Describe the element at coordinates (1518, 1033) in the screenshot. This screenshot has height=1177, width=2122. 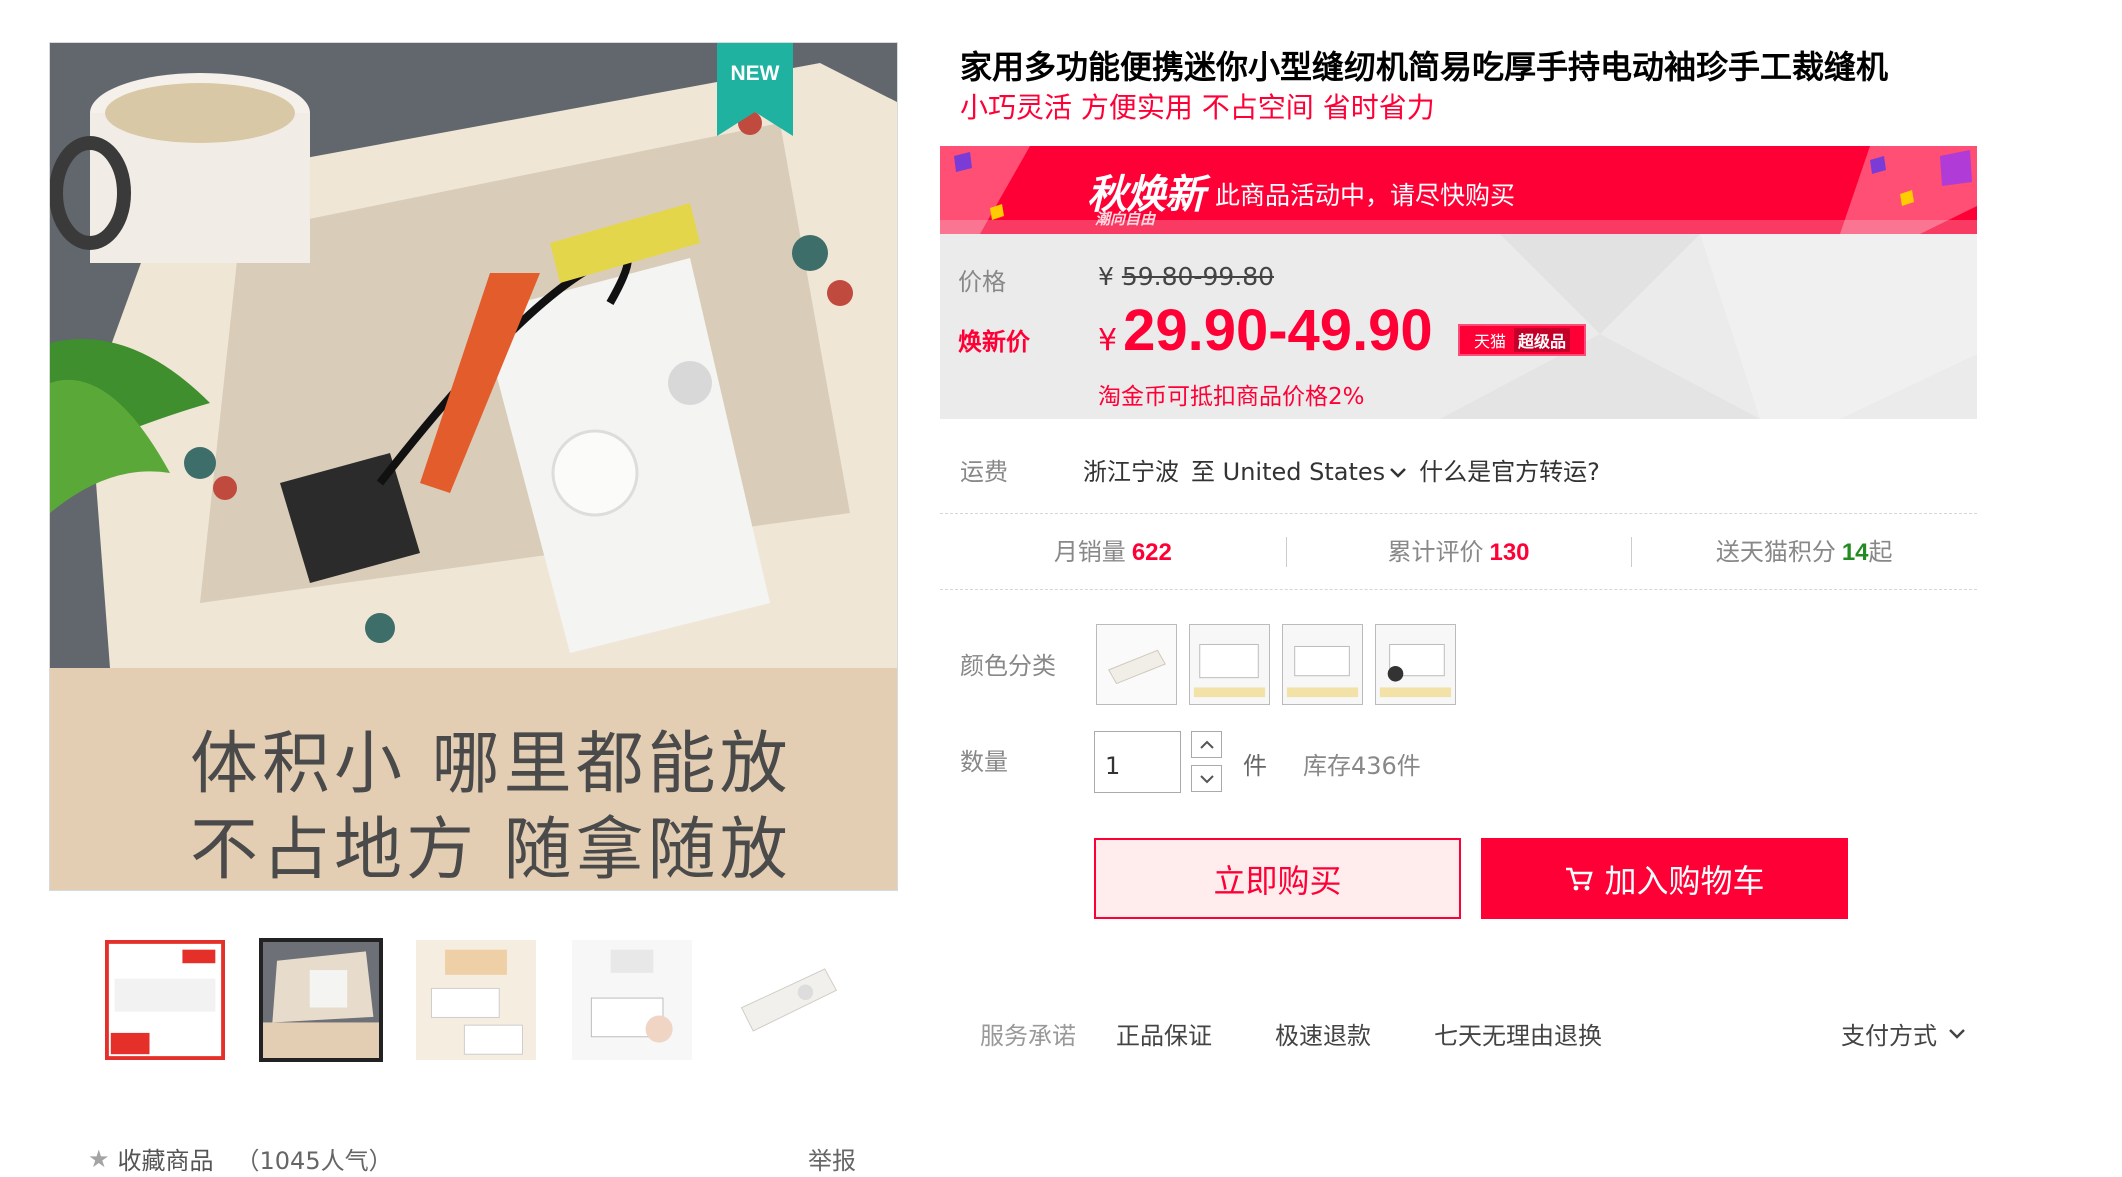
I see `service-item-seven-day-return: 七天无理由退换` at that location.